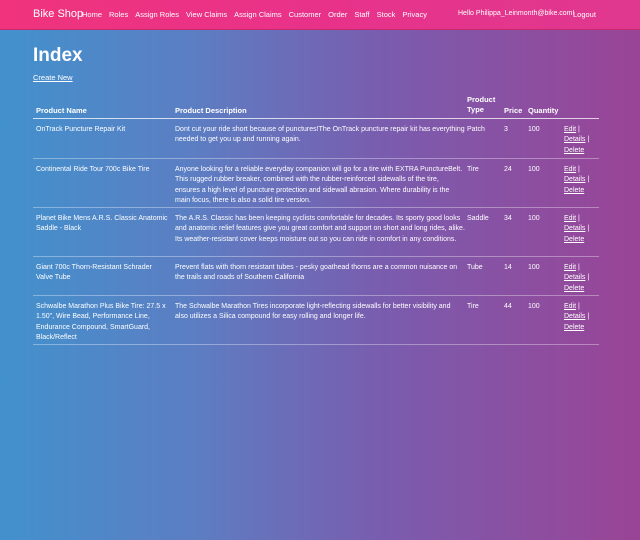 The image size is (640, 540). What do you see at coordinates (58, 14) in the screenshot?
I see `brand-link: Bike Shop` at bounding box center [58, 14].